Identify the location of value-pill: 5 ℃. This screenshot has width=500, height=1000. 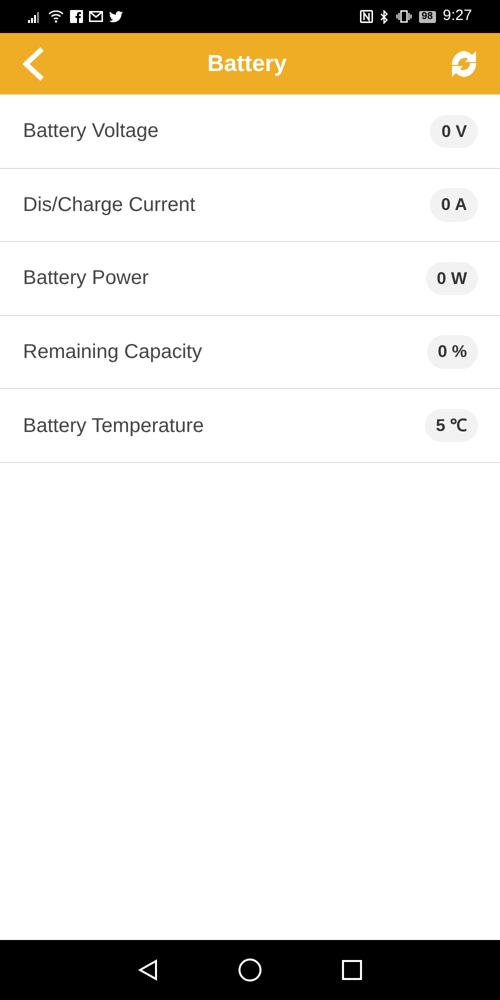
(451, 425).